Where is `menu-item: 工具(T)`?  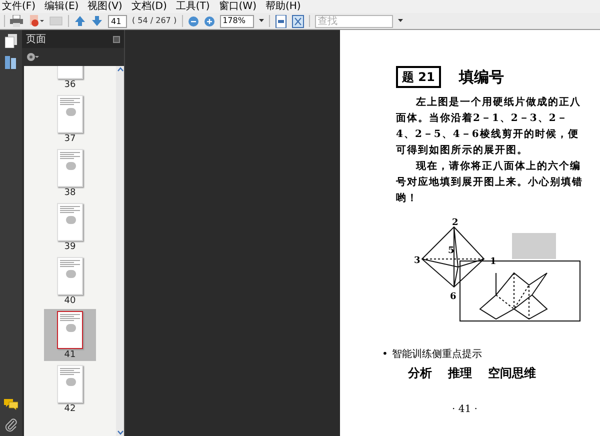
menu-item: 工具(T) is located at coordinates (193, 6).